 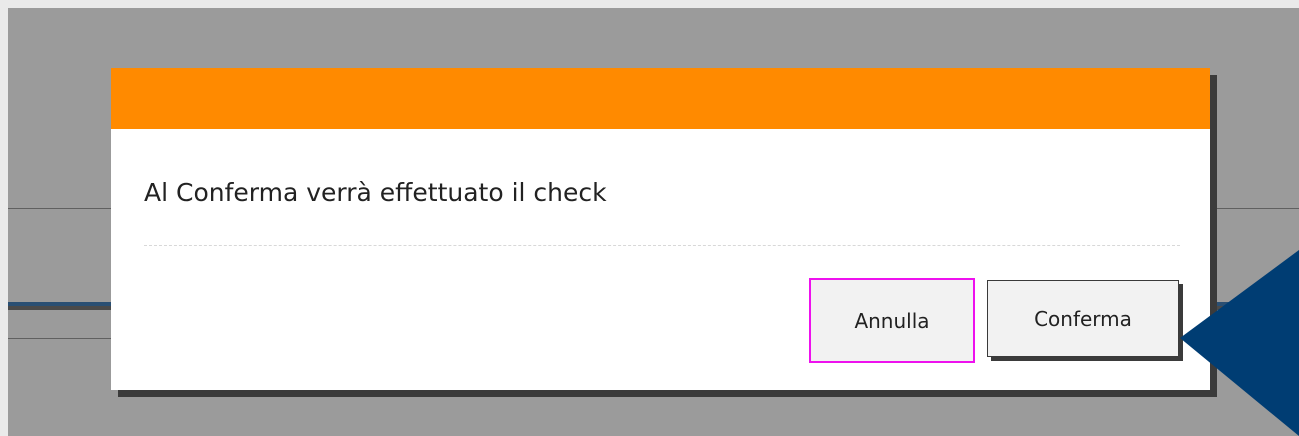 What do you see at coordinates (660, 98) in the screenshot?
I see `dialog-header` at bounding box center [660, 98].